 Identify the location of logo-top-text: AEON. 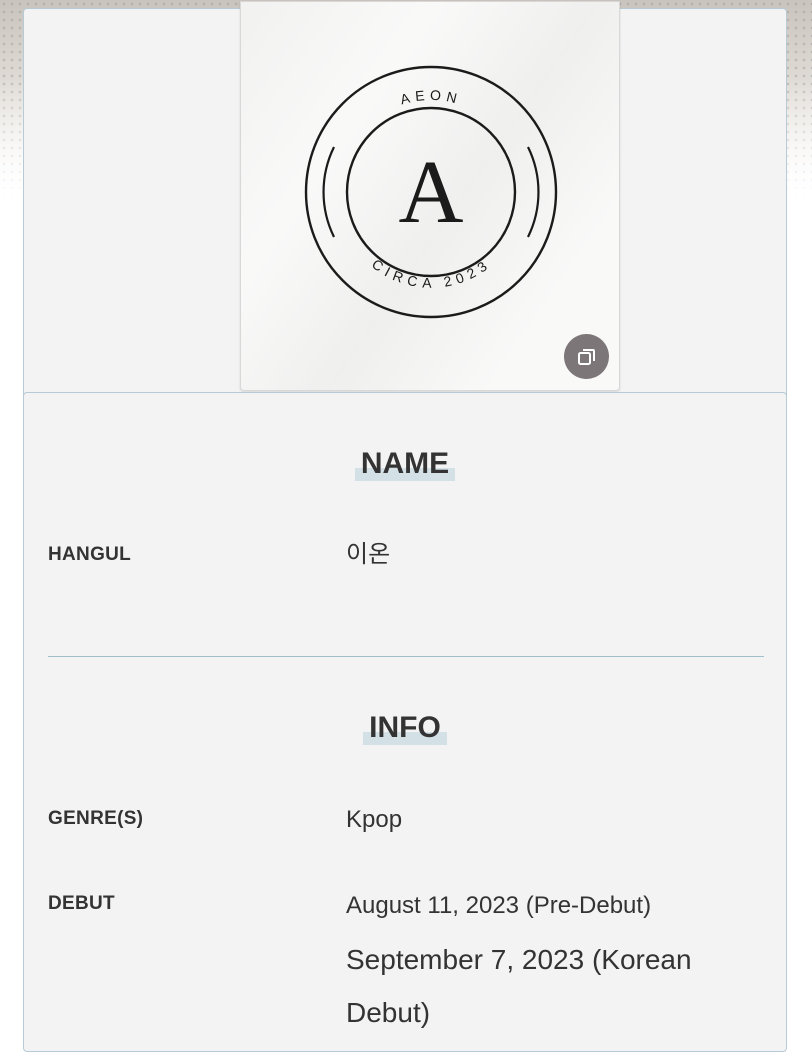
(428, 97).